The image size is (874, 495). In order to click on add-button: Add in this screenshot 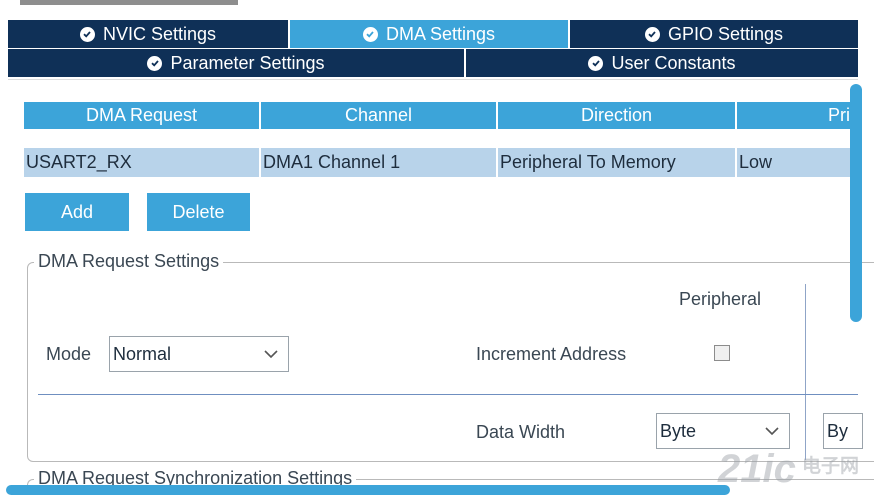, I will do `click(77, 212)`.